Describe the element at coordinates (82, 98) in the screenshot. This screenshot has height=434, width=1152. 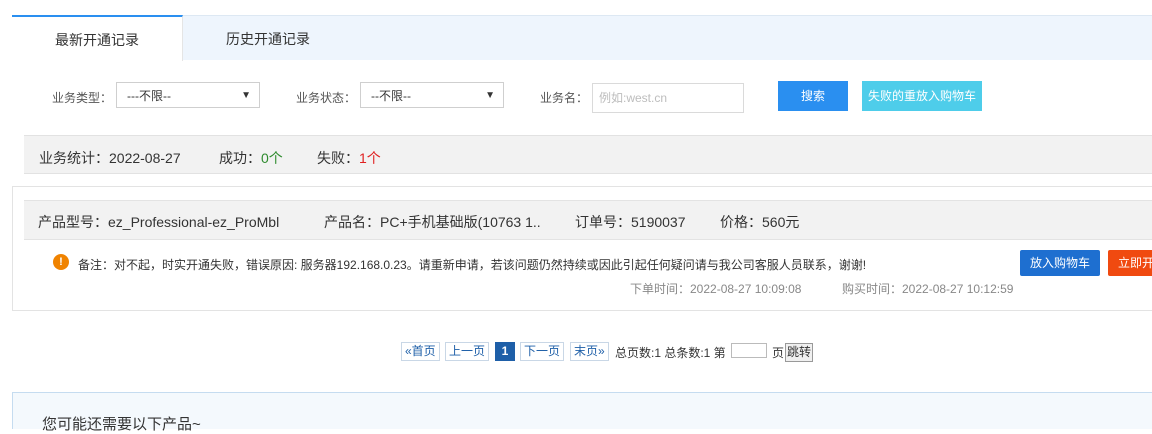
I see `type-label: 业务类型：` at that location.